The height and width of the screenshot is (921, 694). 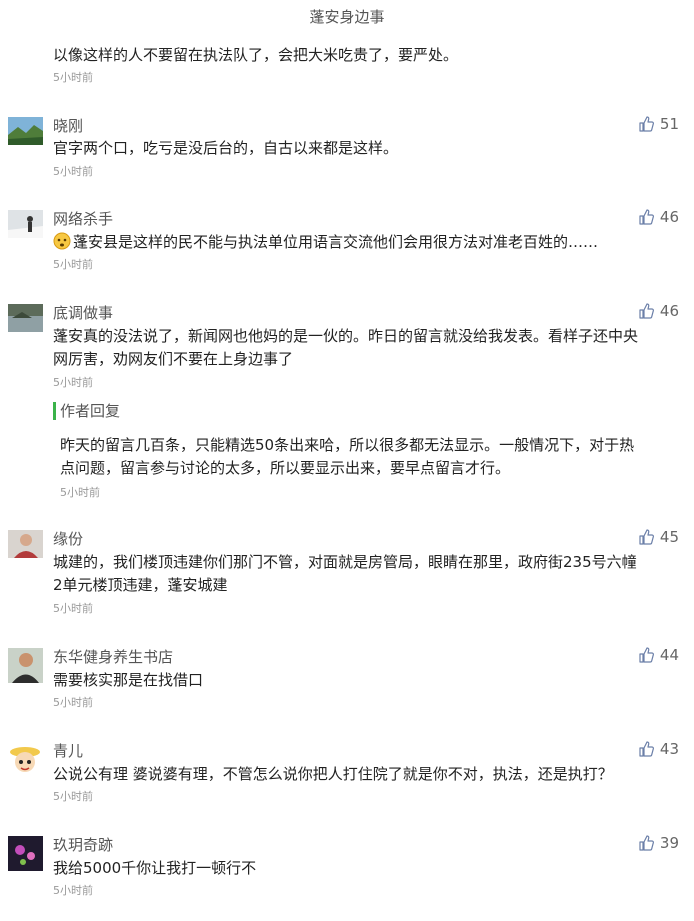 What do you see at coordinates (25, 853) in the screenshot?
I see `flower-avatar-icon` at bounding box center [25, 853].